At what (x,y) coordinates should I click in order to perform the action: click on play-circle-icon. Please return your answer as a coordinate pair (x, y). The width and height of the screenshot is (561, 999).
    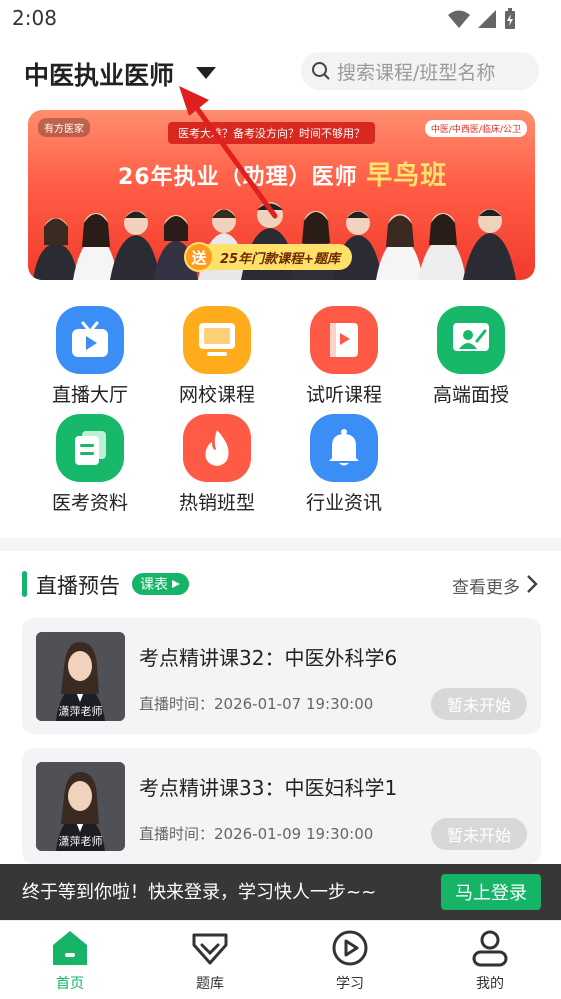
    Looking at the image, I should click on (350, 948).